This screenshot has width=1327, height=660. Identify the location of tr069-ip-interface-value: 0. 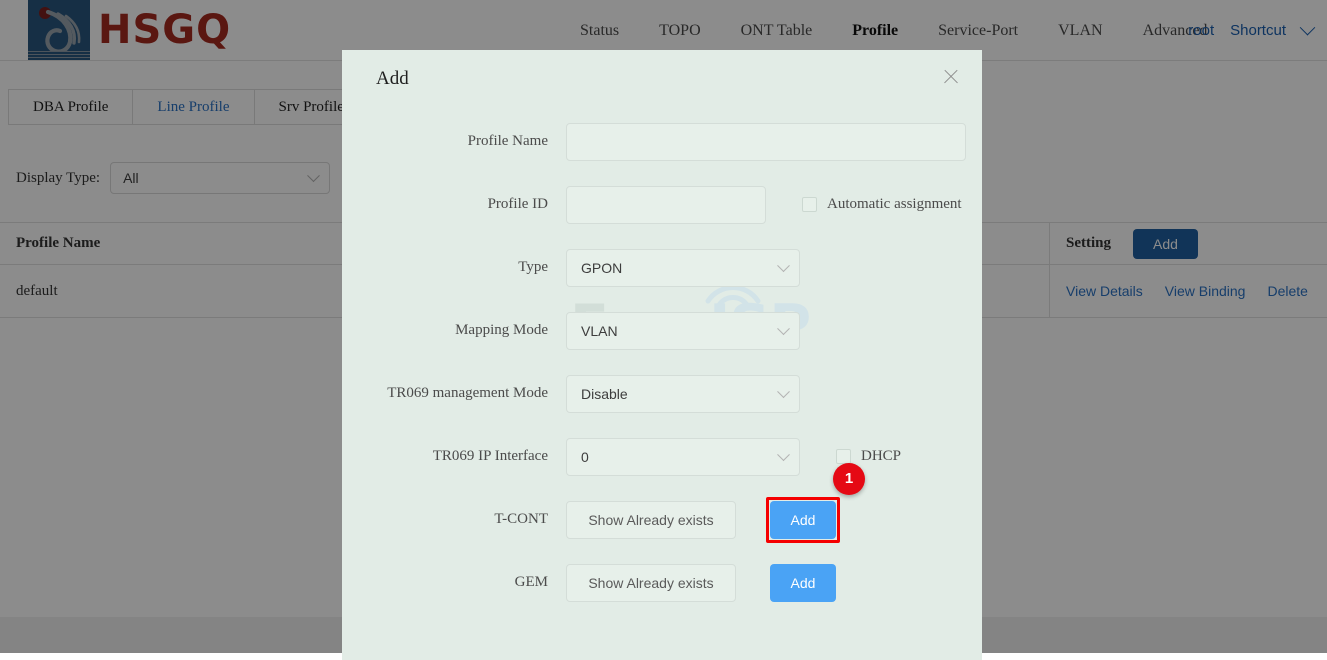
(585, 457).